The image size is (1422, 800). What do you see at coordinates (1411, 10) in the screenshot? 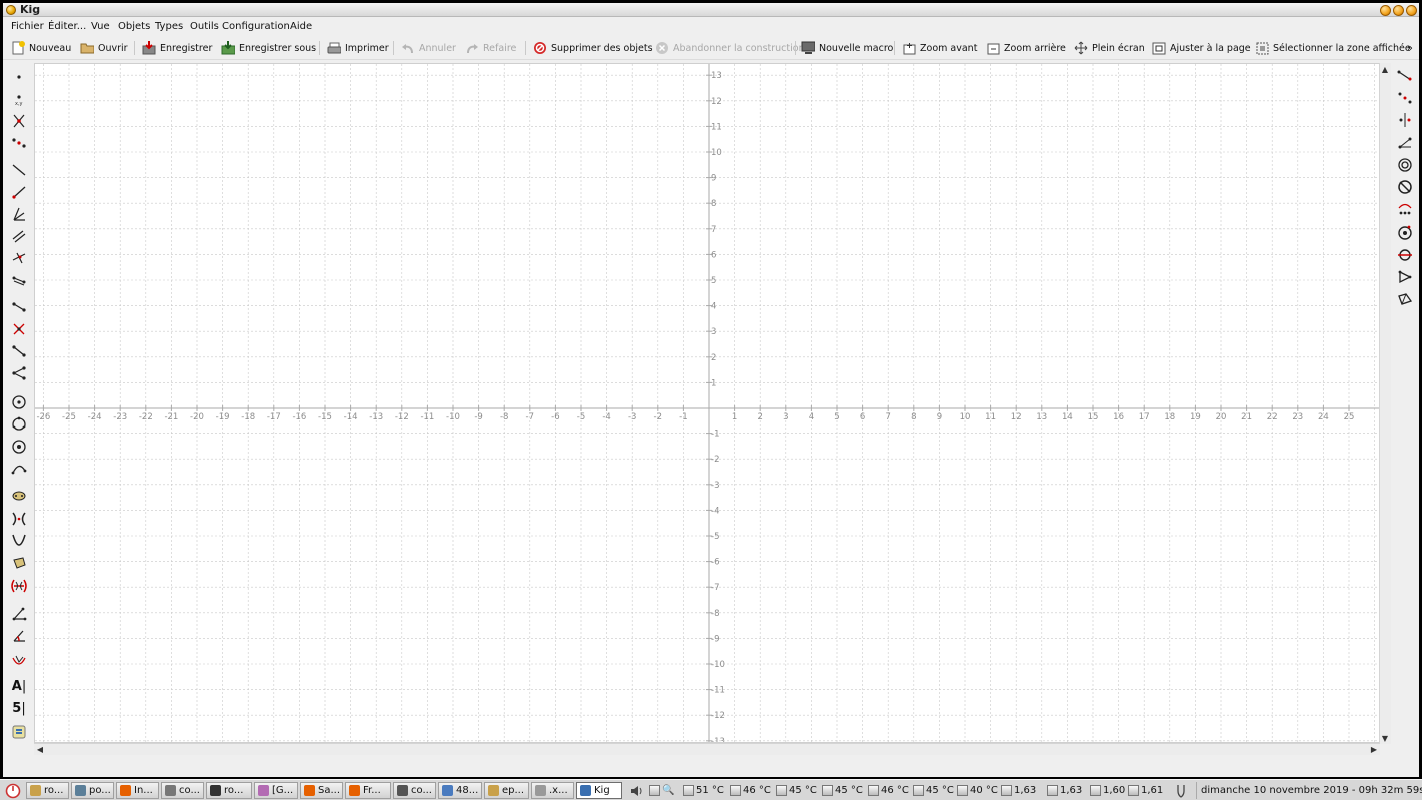
I see `close-button` at bounding box center [1411, 10].